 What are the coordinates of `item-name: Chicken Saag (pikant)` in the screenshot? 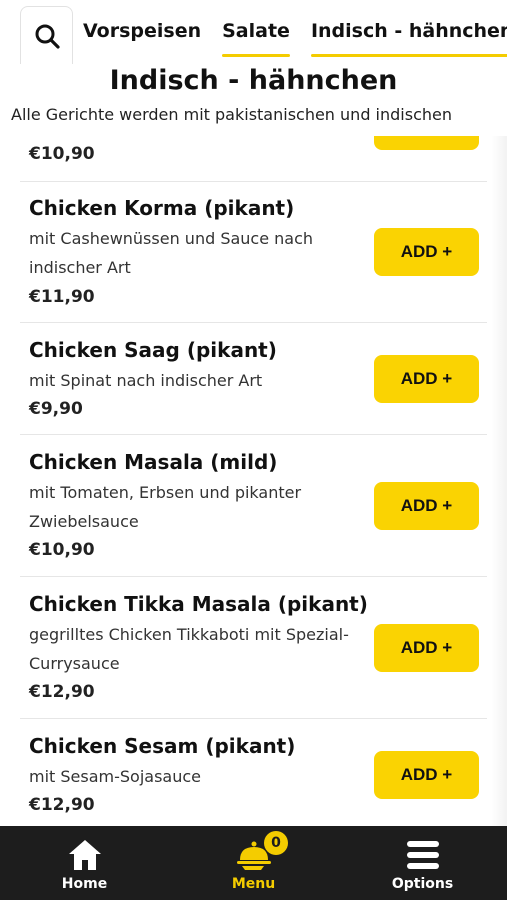 It's located at (153, 350).